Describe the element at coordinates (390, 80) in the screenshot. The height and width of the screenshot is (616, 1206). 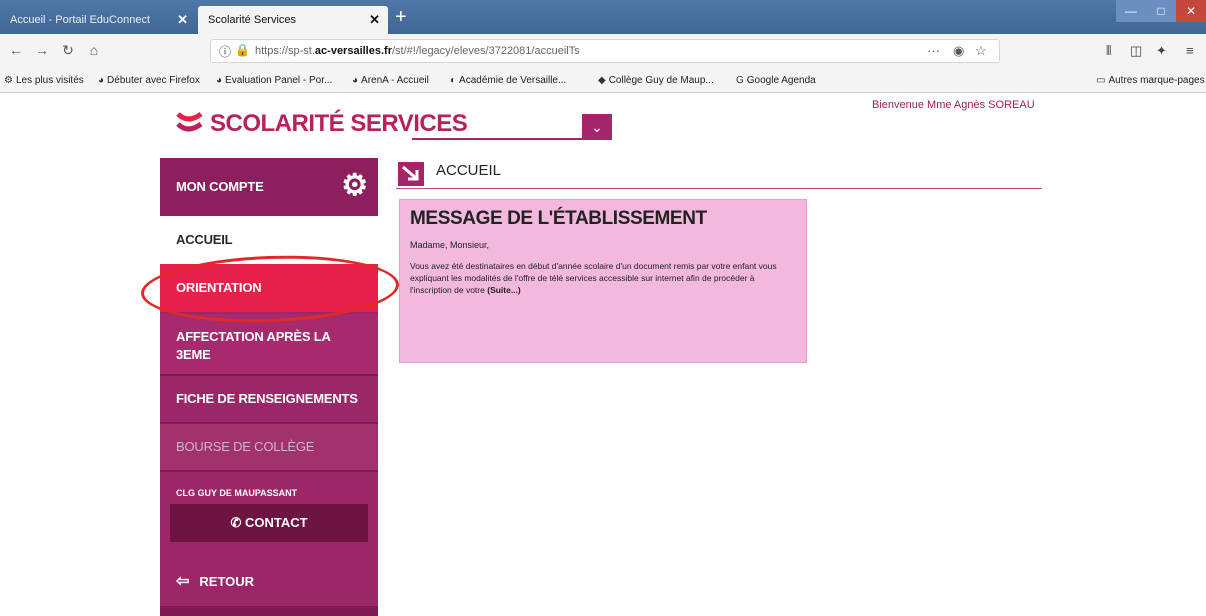
I see `bookmark-arena: ◕ ArenA - Accueil` at that location.